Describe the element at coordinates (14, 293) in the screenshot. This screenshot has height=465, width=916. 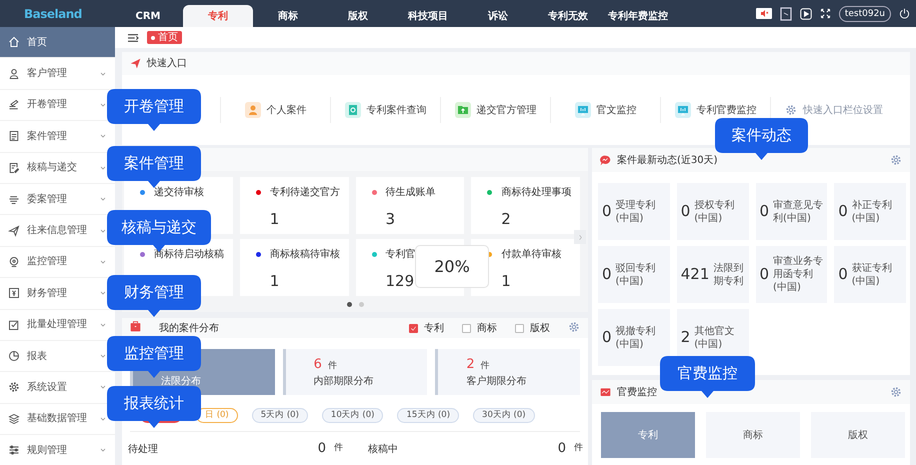
I see `yen-icon` at that location.